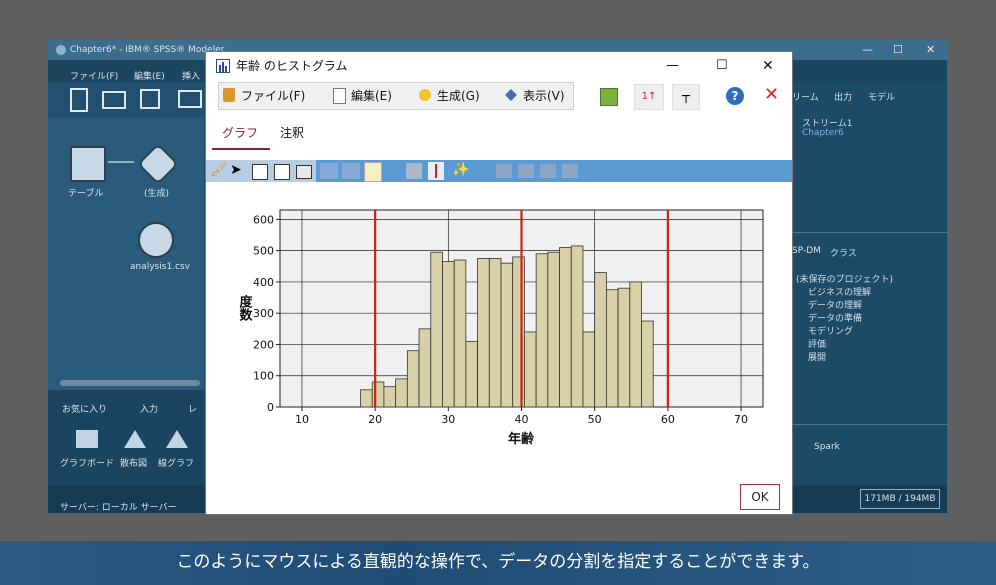  What do you see at coordinates (126, 254) in the screenshot?
I see `stream-canvas: テーブル (生成) analysis1.csv` at bounding box center [126, 254].